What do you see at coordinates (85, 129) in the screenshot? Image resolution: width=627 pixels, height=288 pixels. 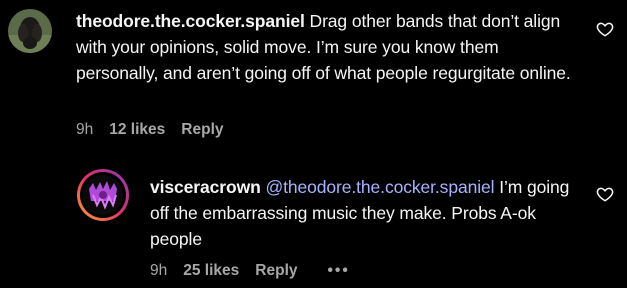 I see `comment-time: 9h` at bounding box center [85, 129].